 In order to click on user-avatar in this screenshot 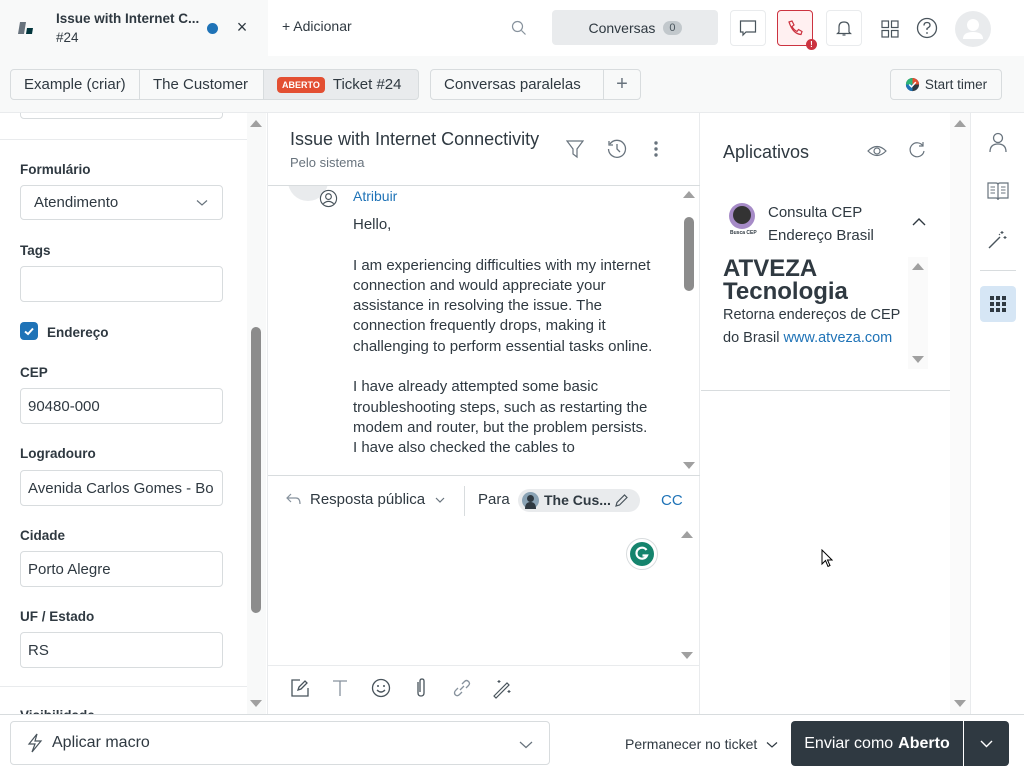, I will do `click(973, 29)`.